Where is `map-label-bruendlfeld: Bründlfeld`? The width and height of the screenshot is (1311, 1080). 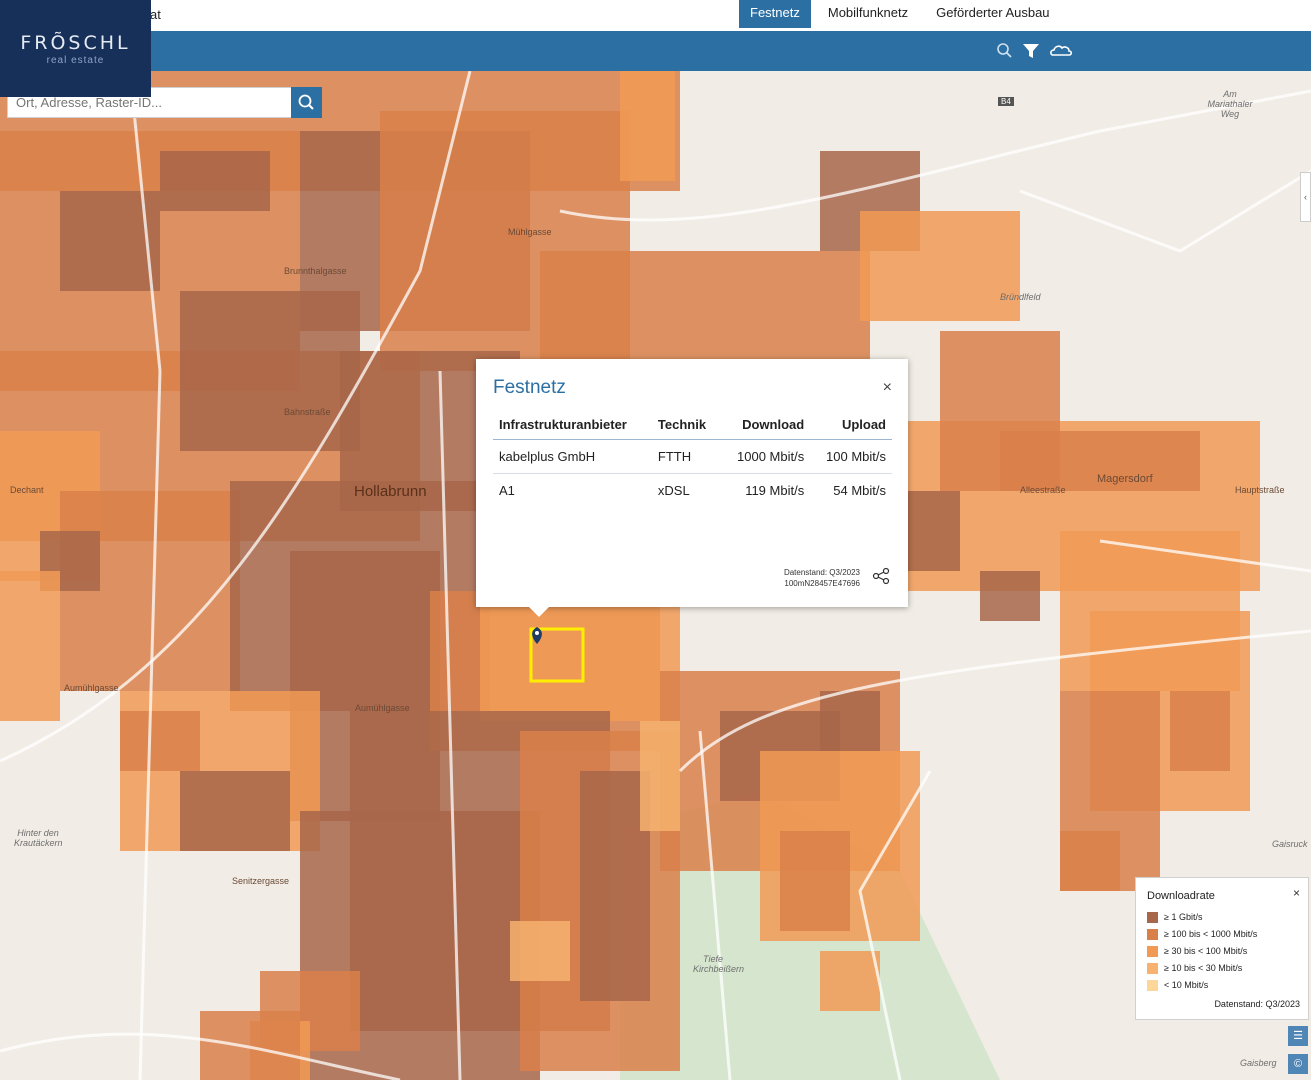 map-label-bruendlfeld: Bründlfeld is located at coordinates (1020, 297).